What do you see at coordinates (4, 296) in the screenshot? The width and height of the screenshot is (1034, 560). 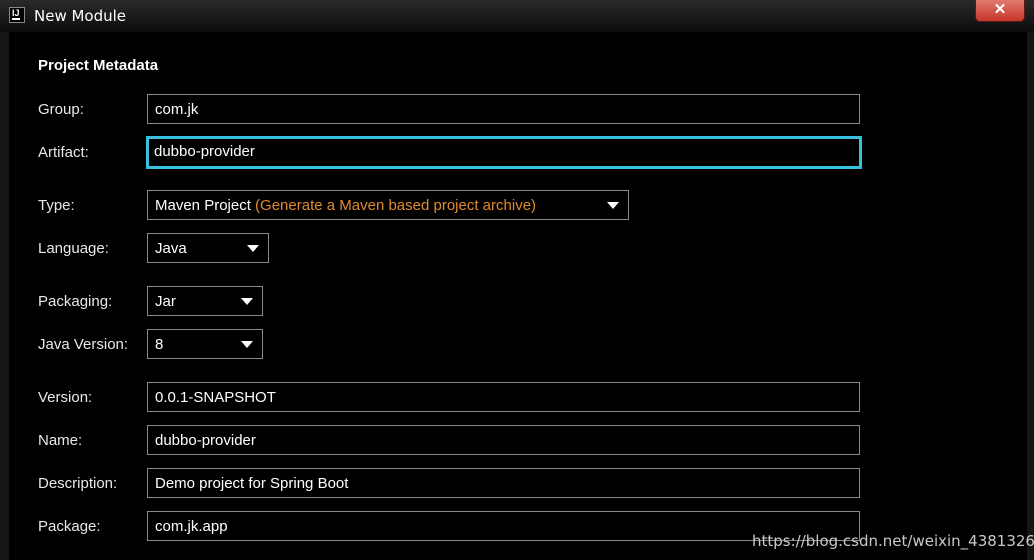 I see `window-frame-left` at bounding box center [4, 296].